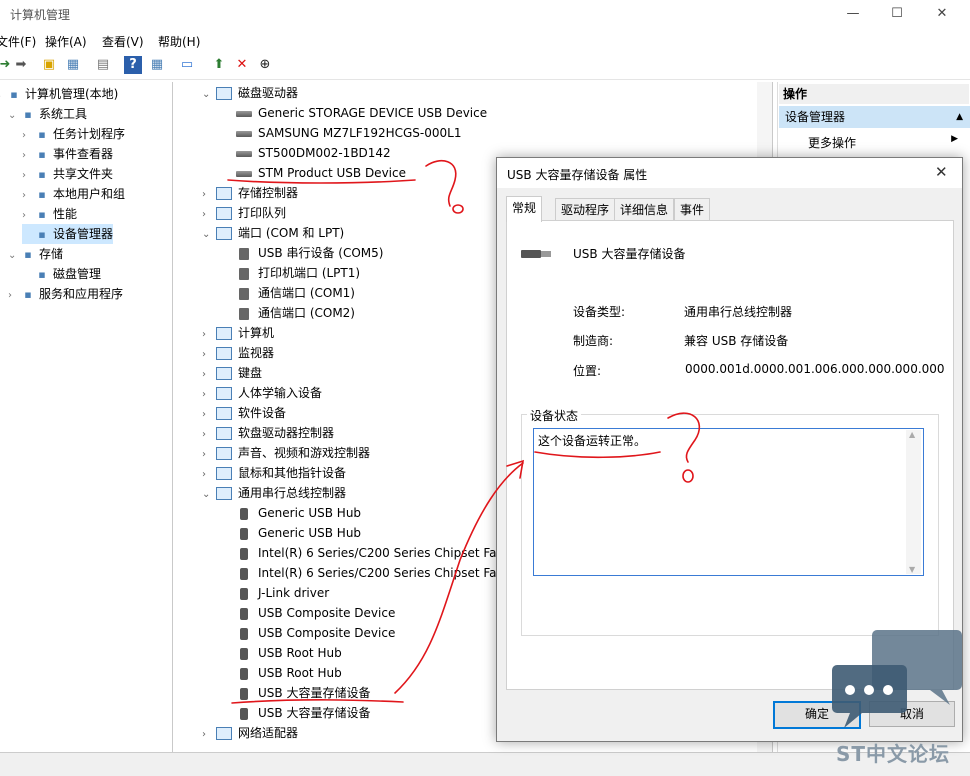 The image size is (970, 776). I want to click on tree-item: › ▪ 性能, so click(49, 214).